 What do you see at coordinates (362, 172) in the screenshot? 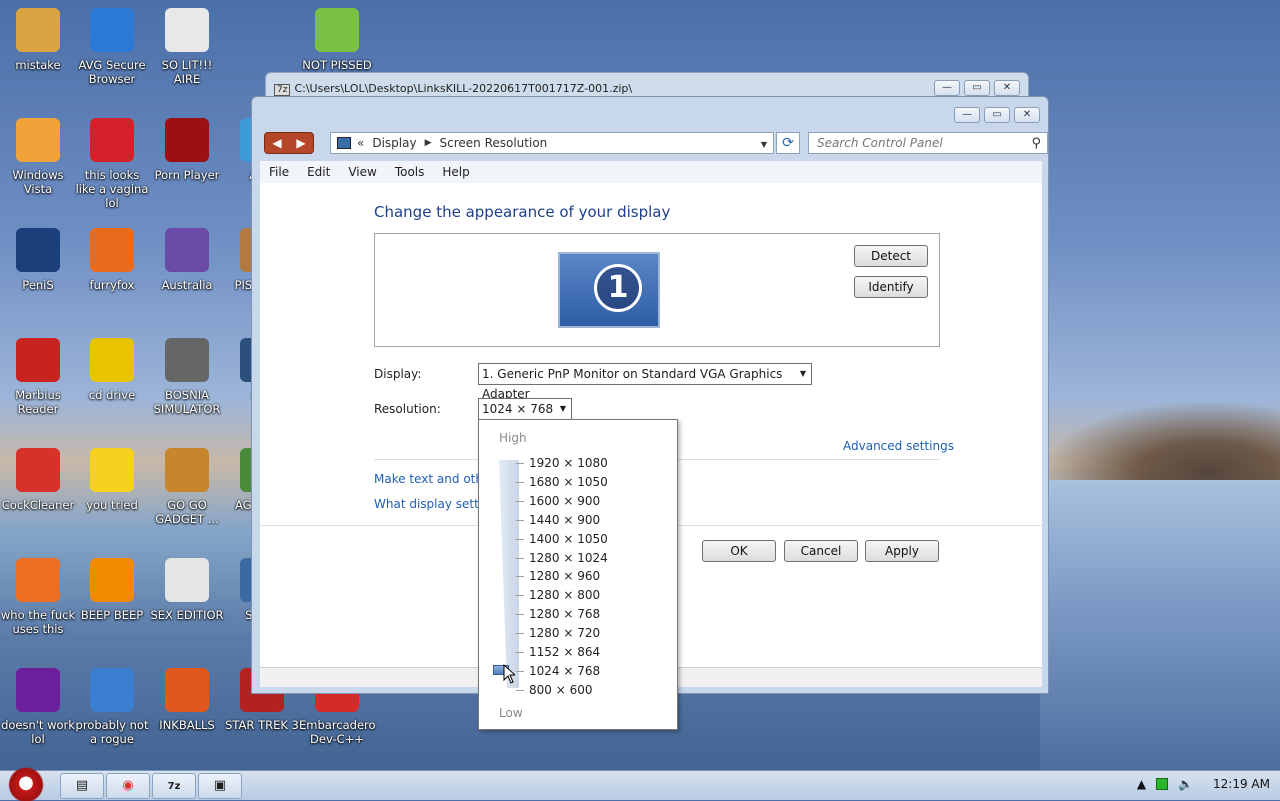
I see `menu-view: View` at bounding box center [362, 172].